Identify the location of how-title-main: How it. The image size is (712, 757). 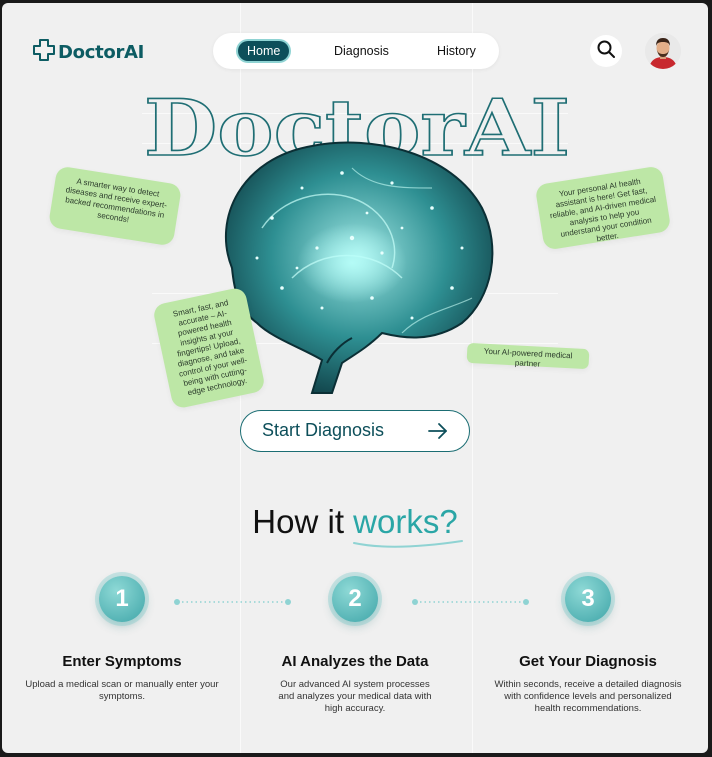
(303, 521).